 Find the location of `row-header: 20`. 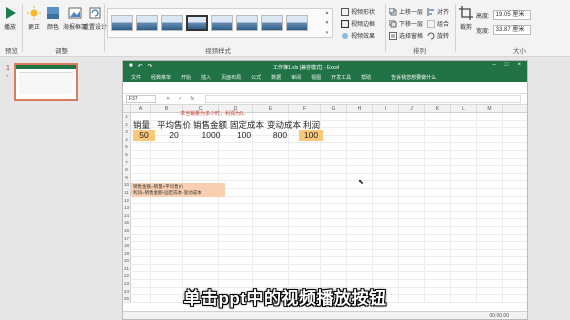

row-header: 20 is located at coordinates (127, 260).